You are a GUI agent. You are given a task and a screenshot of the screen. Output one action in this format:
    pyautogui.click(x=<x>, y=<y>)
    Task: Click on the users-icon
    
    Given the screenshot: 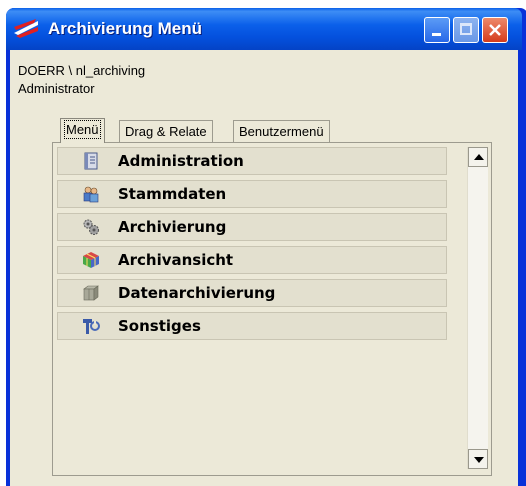 What is the action you would take?
    pyautogui.click(x=91, y=194)
    